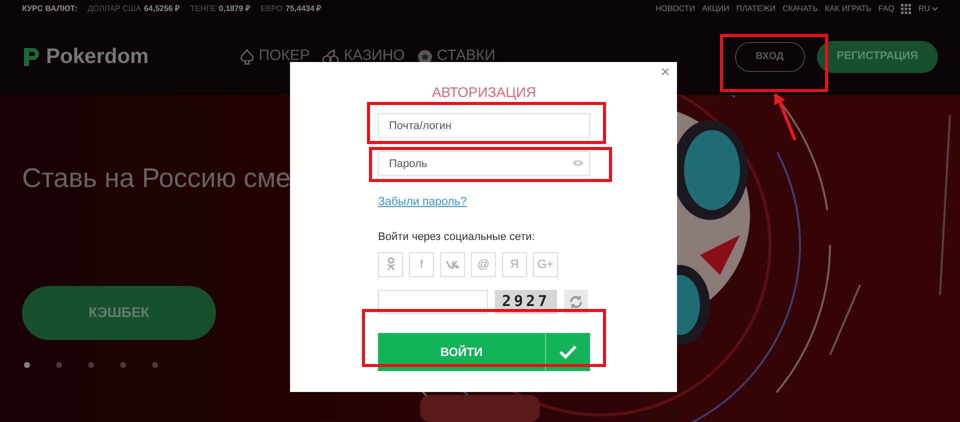  I want to click on currency-name: ЕВРО, so click(271, 9).